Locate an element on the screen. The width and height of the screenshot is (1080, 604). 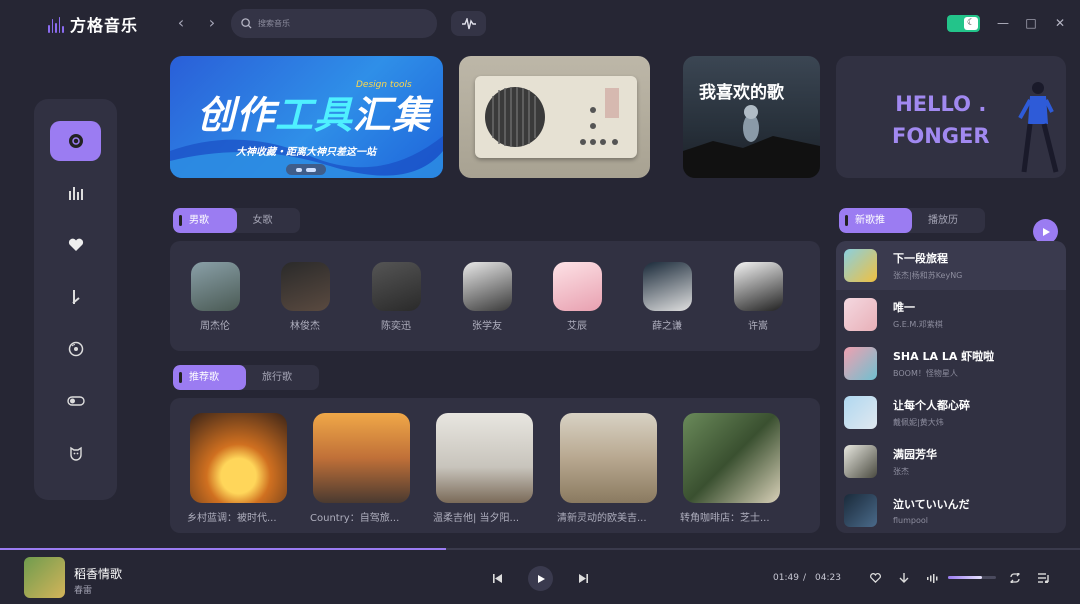
volume-button is located at coordinates (932, 578).